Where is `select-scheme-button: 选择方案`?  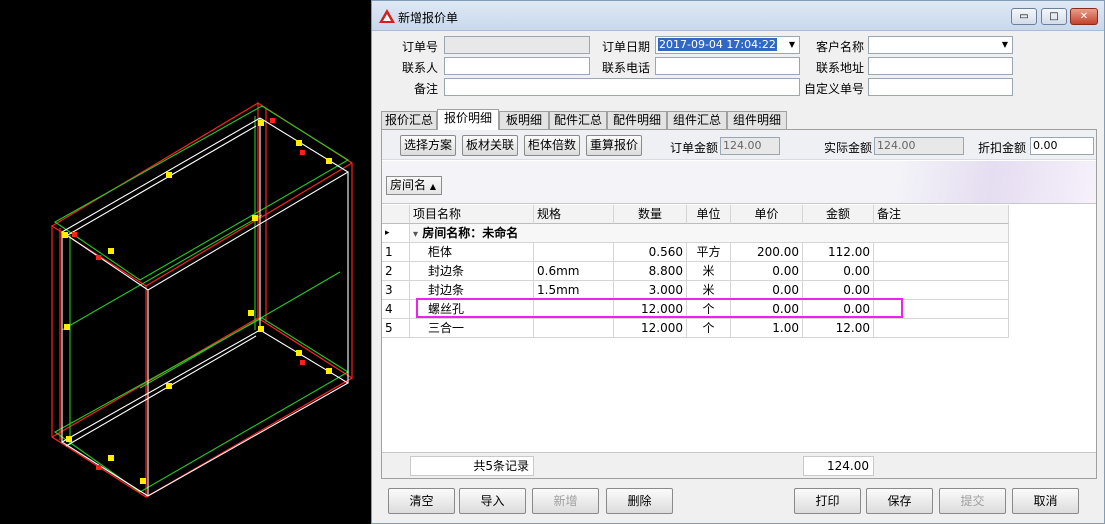 select-scheme-button: 选择方案 is located at coordinates (428, 145).